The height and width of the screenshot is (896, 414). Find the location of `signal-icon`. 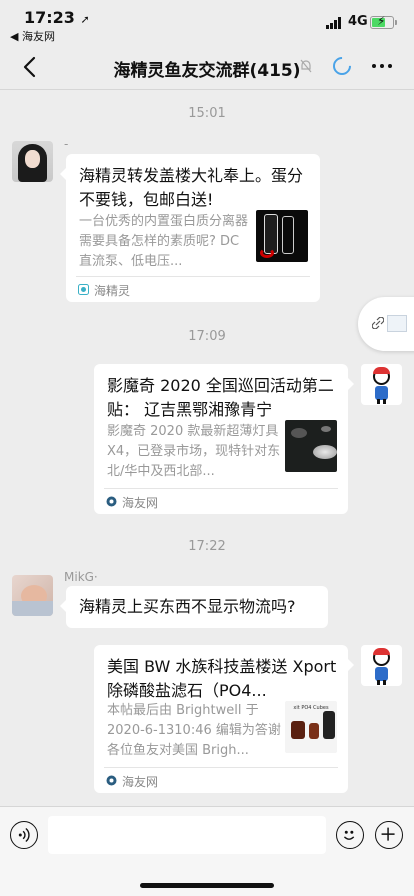

signal-icon is located at coordinates (333, 23).